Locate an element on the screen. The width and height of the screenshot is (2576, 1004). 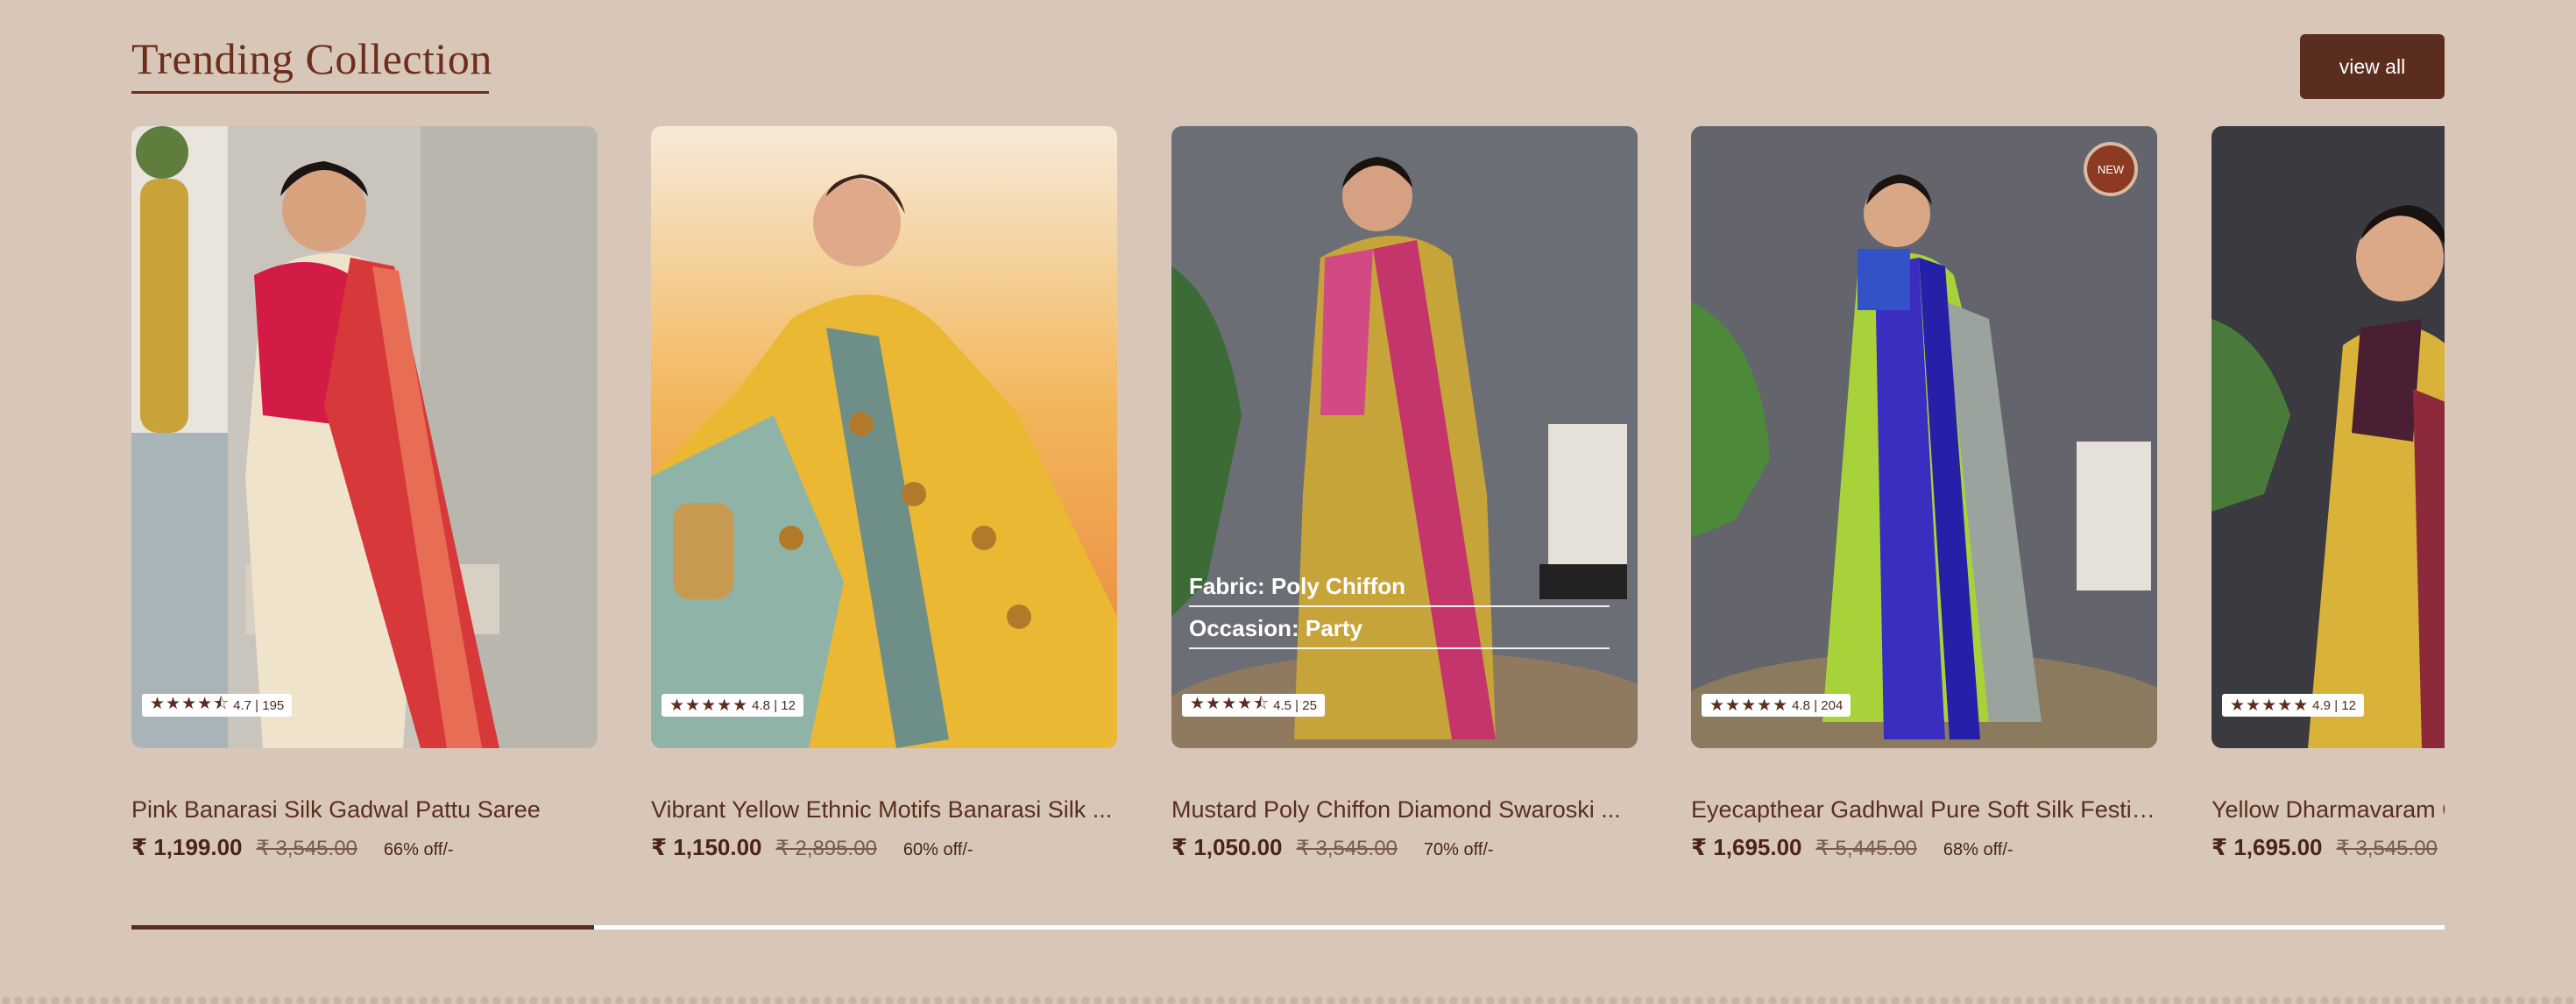
yellow-saree-image is located at coordinates (884, 437).